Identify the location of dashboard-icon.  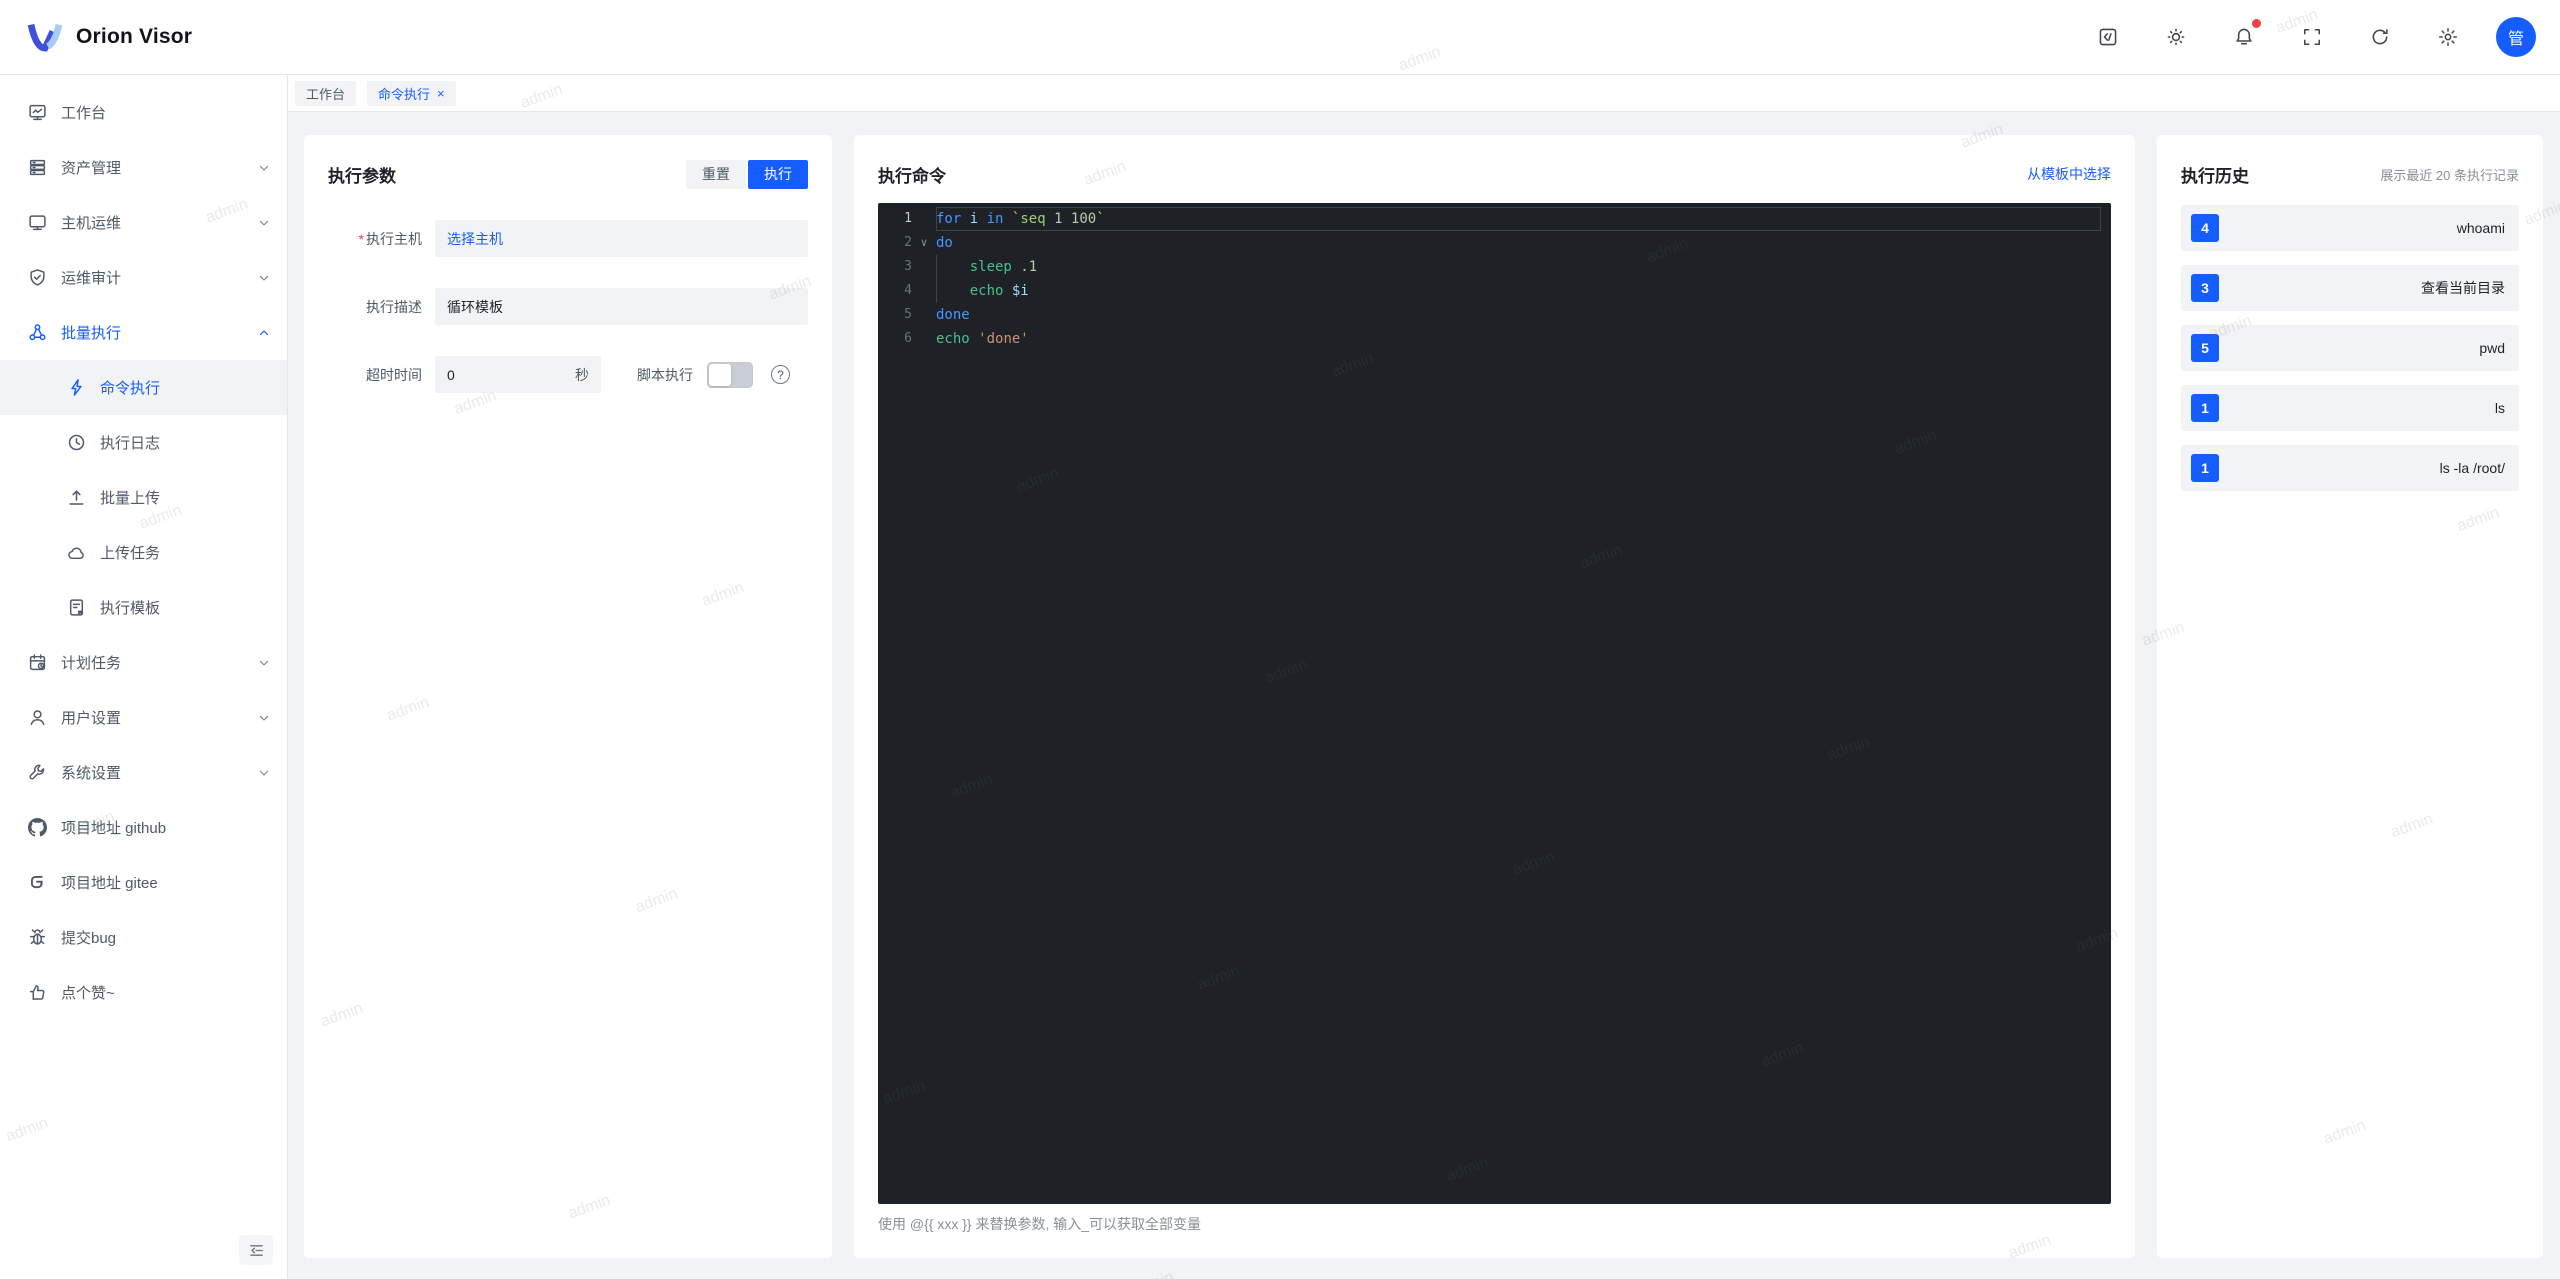
(37, 112).